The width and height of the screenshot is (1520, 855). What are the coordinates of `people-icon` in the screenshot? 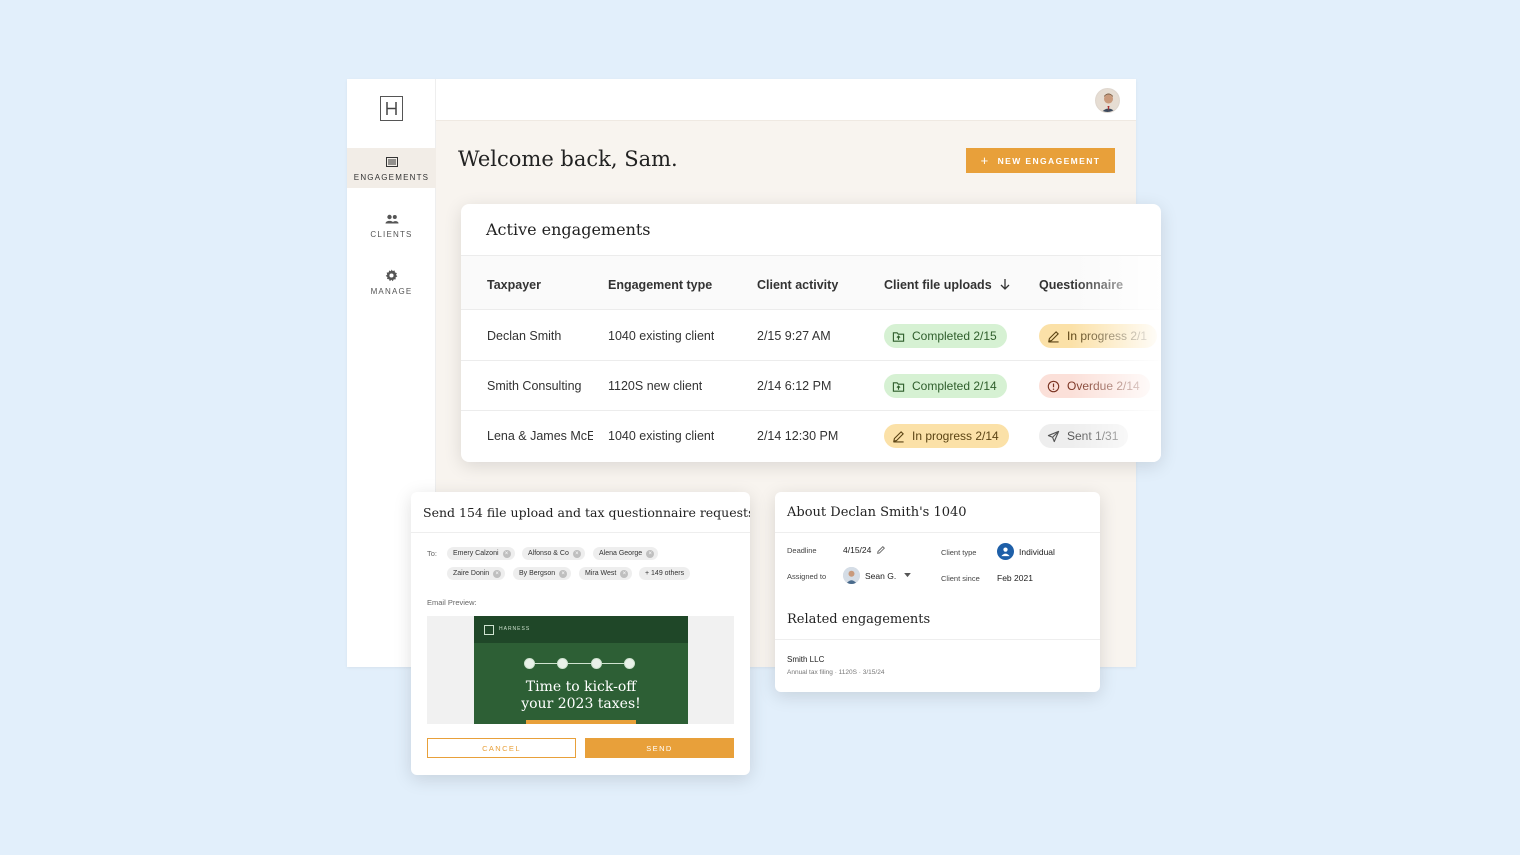 It's located at (392, 219).